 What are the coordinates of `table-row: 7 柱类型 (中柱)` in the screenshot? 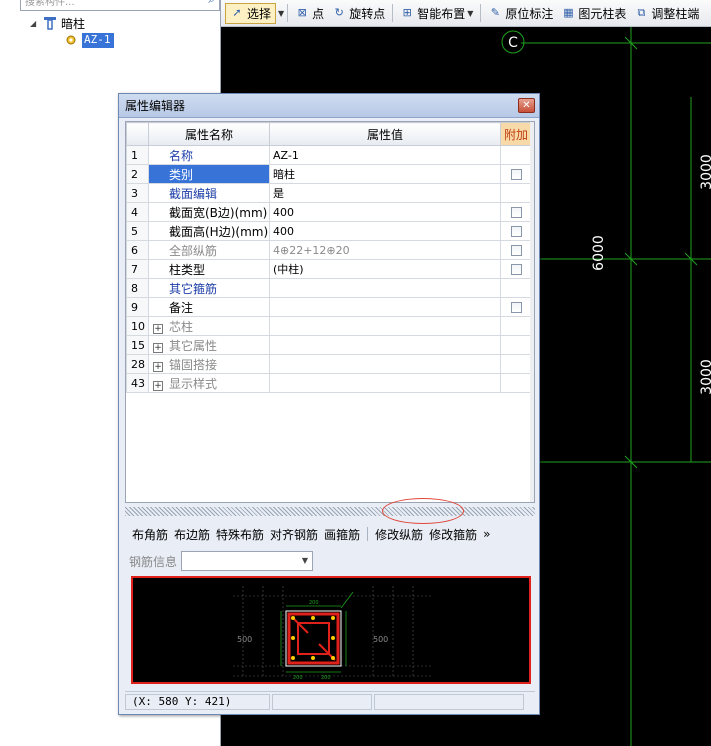 It's located at (329, 269).